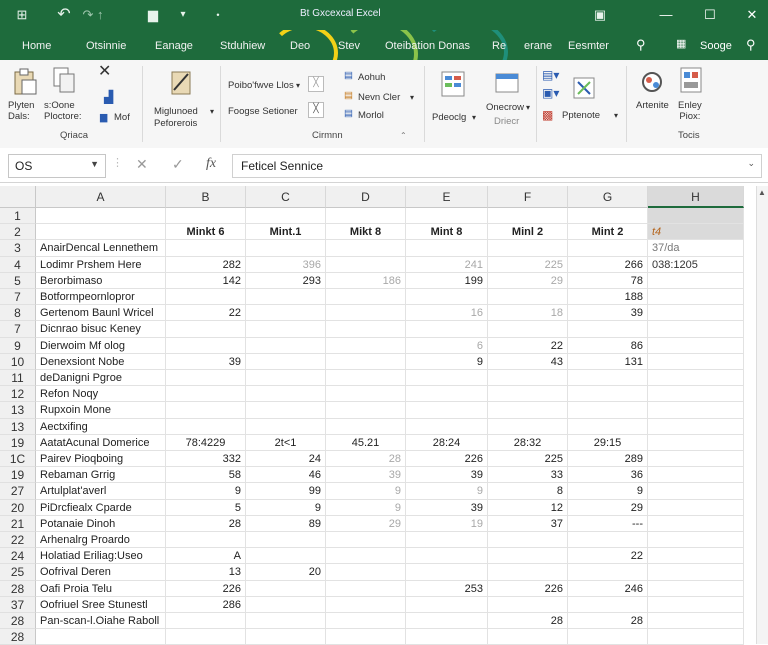  What do you see at coordinates (528, 475) in the screenshot?
I see `data-cell: 33` at bounding box center [528, 475].